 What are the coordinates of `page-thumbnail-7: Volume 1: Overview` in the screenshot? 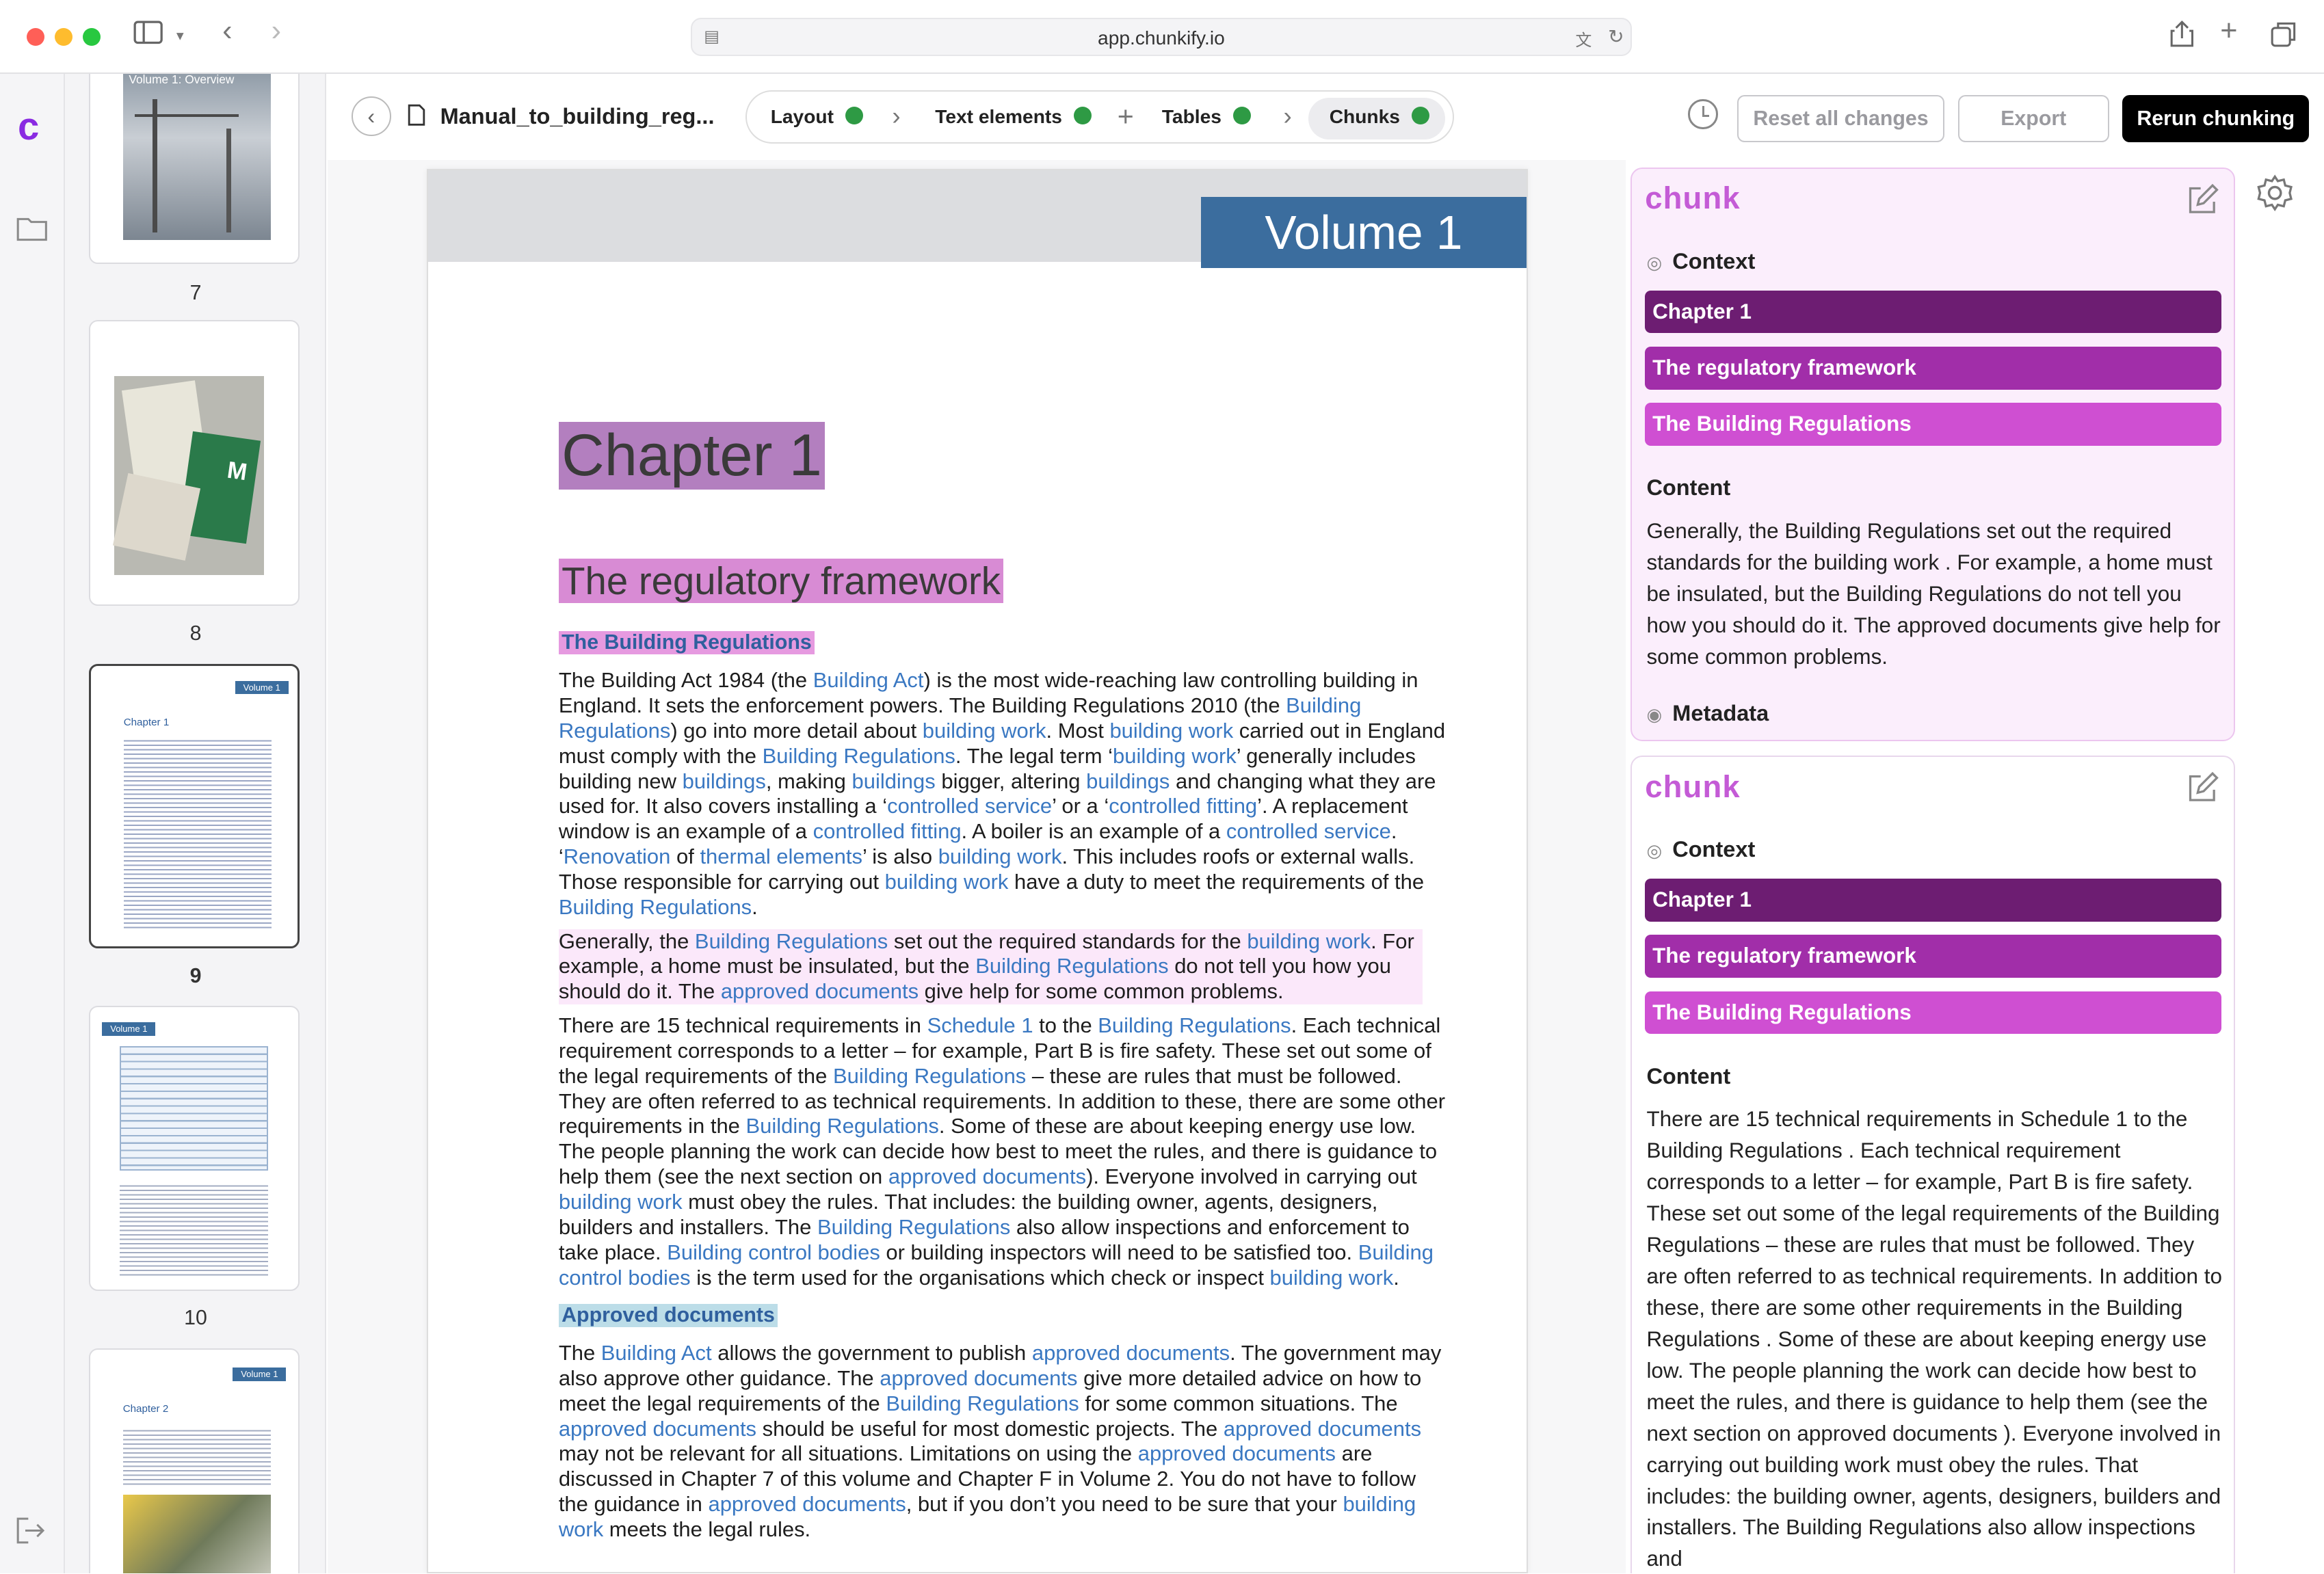 It's located at (194, 169).